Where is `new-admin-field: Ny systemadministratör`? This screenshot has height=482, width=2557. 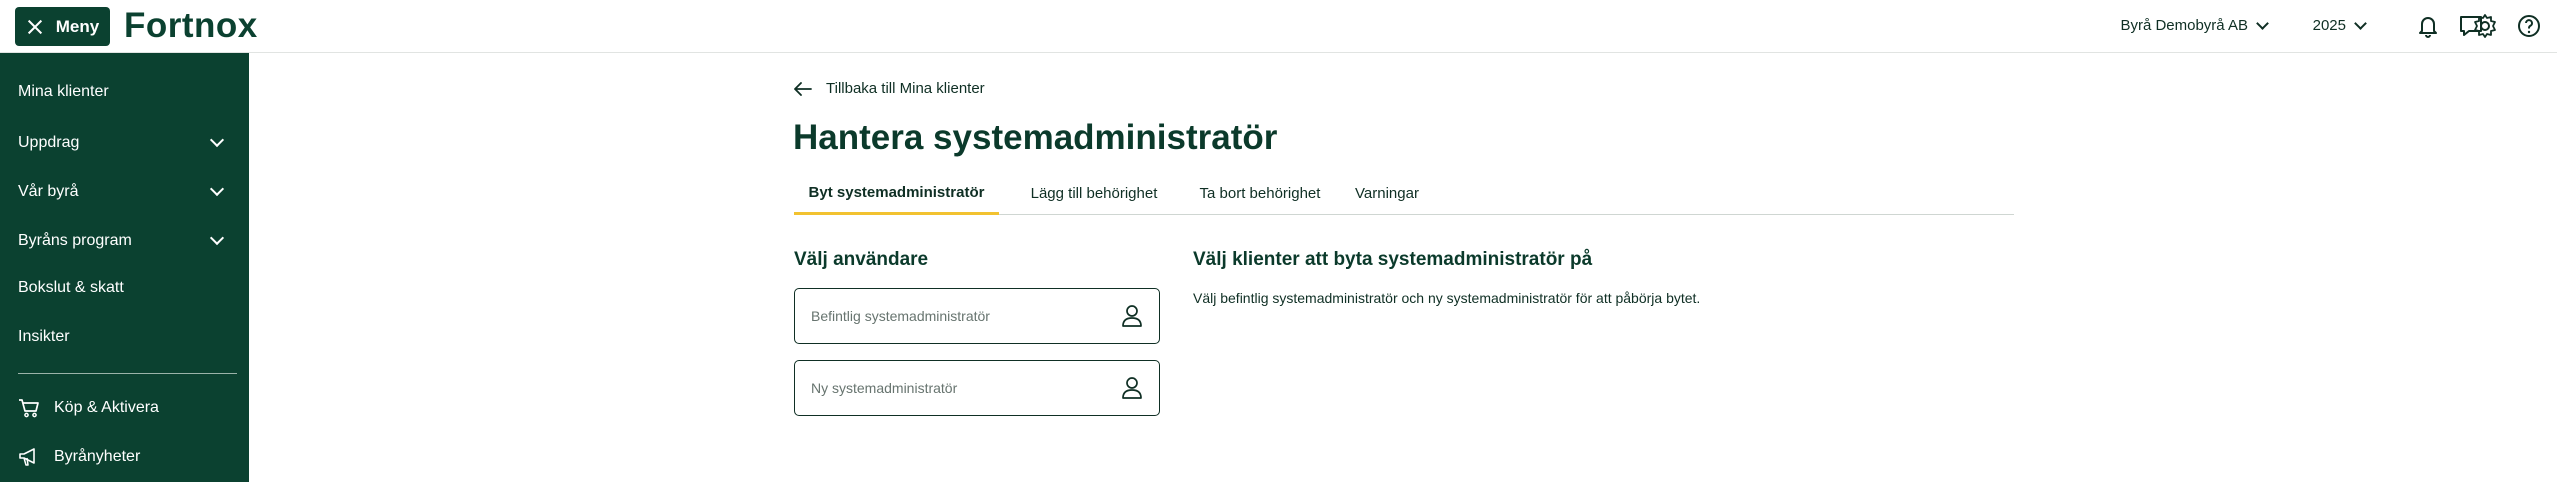
new-admin-field: Ny systemadministratör is located at coordinates (977, 388).